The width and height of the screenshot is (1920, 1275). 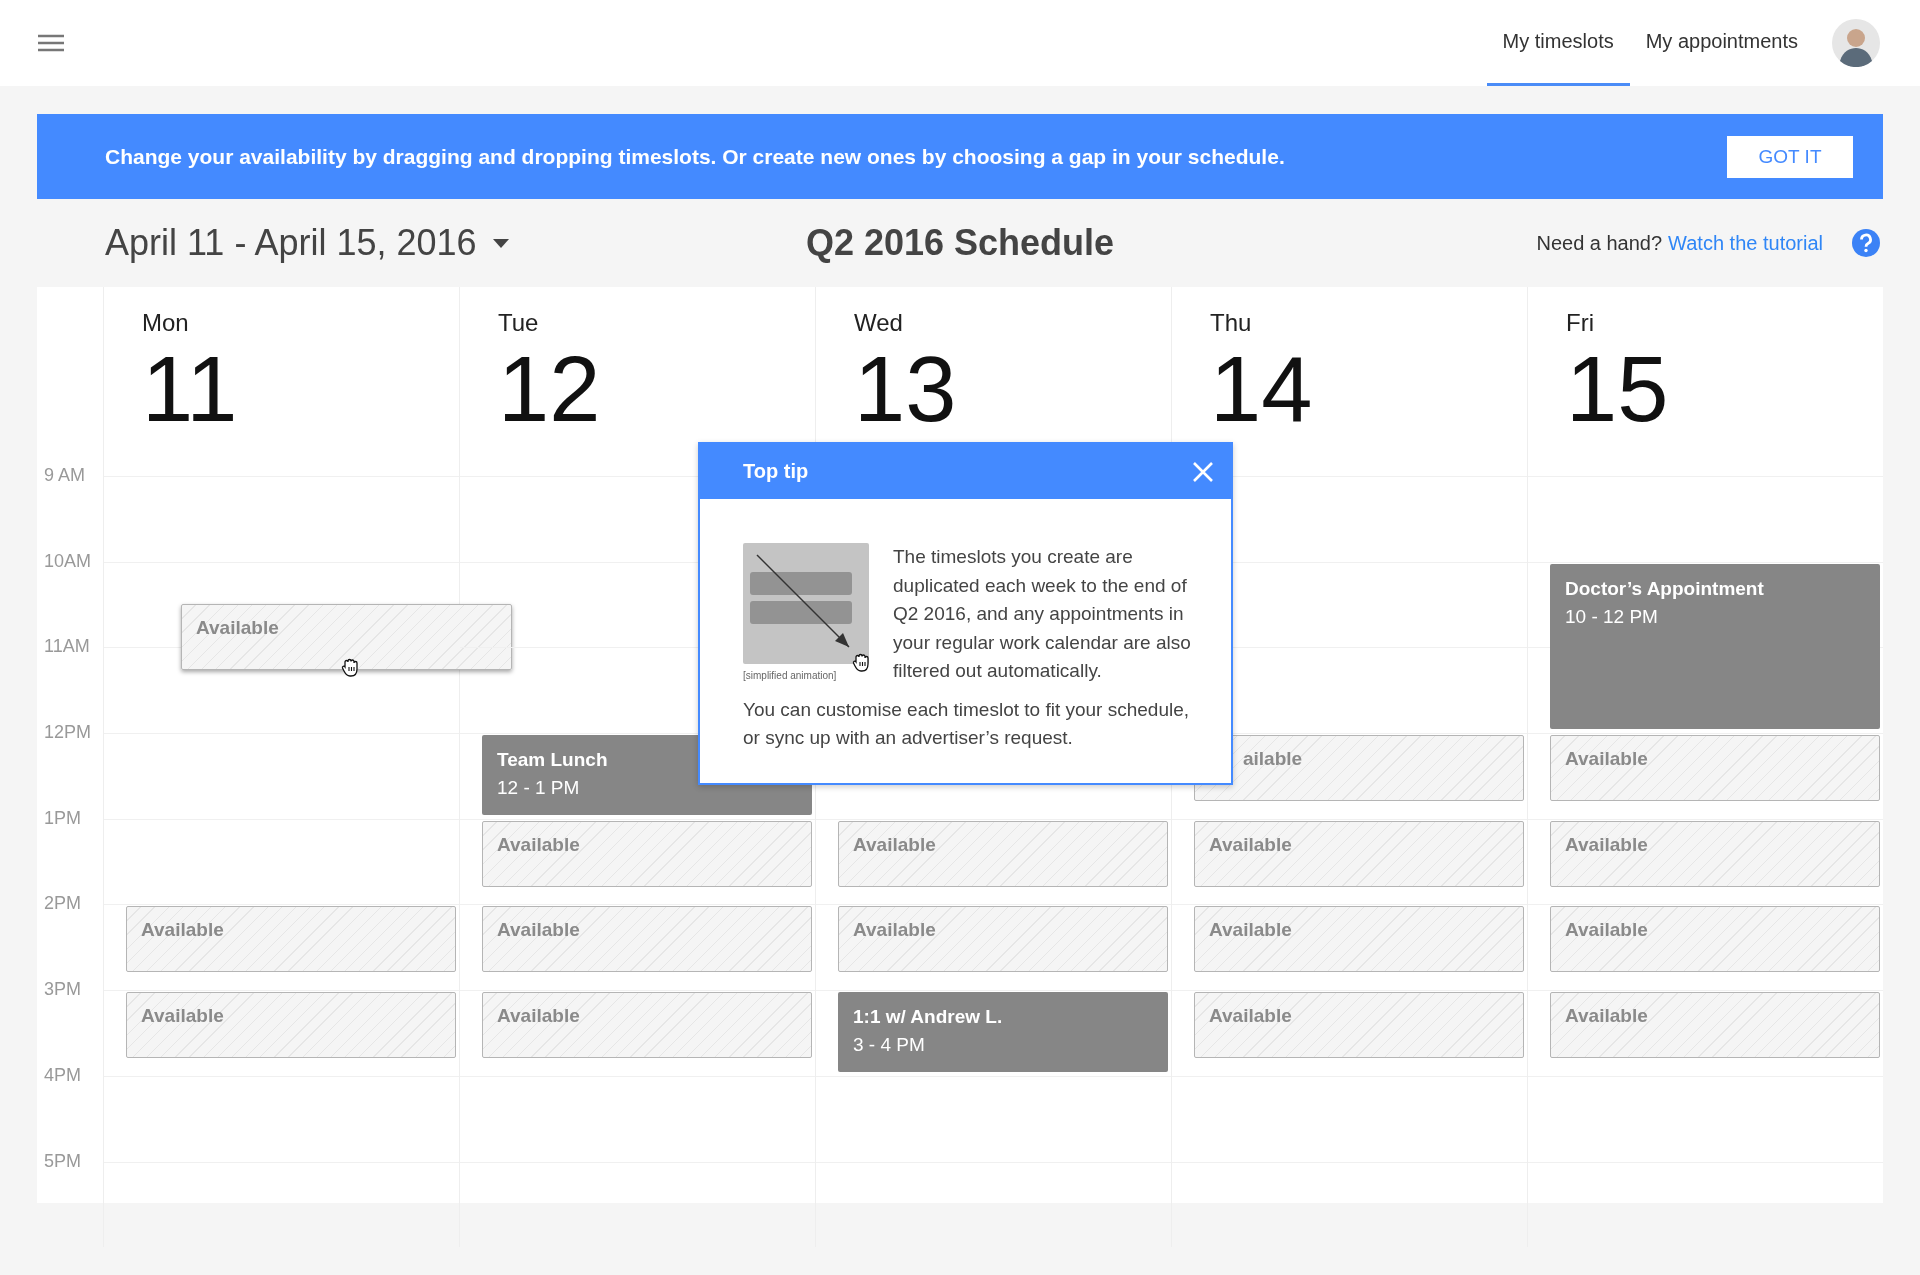 I want to click on help-icon, so click(x=1866, y=243).